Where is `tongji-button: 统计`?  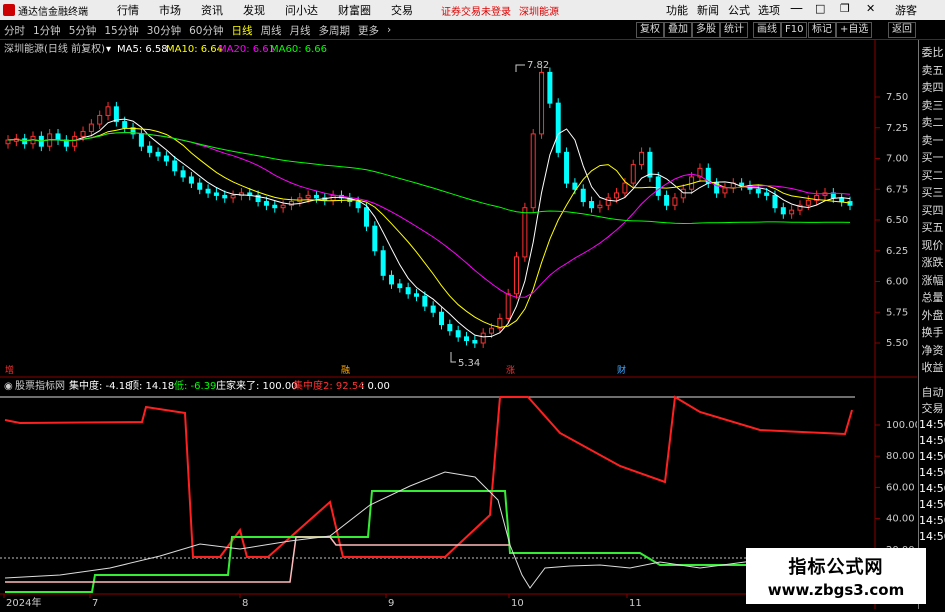 tongji-button: 统计 is located at coordinates (734, 30).